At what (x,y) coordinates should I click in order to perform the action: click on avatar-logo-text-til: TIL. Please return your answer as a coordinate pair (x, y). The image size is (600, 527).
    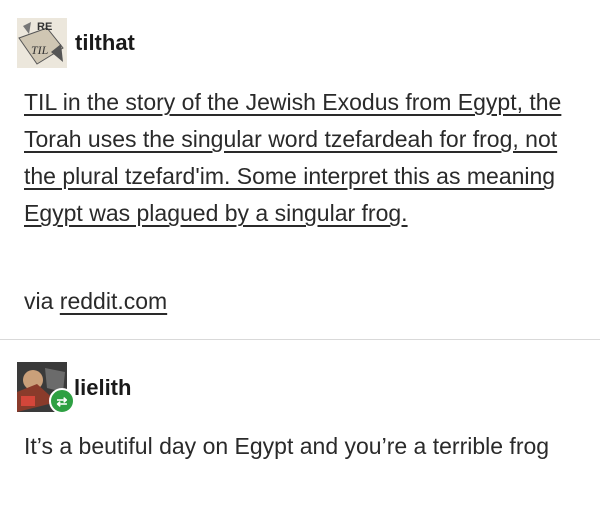
    Looking at the image, I should click on (40, 50).